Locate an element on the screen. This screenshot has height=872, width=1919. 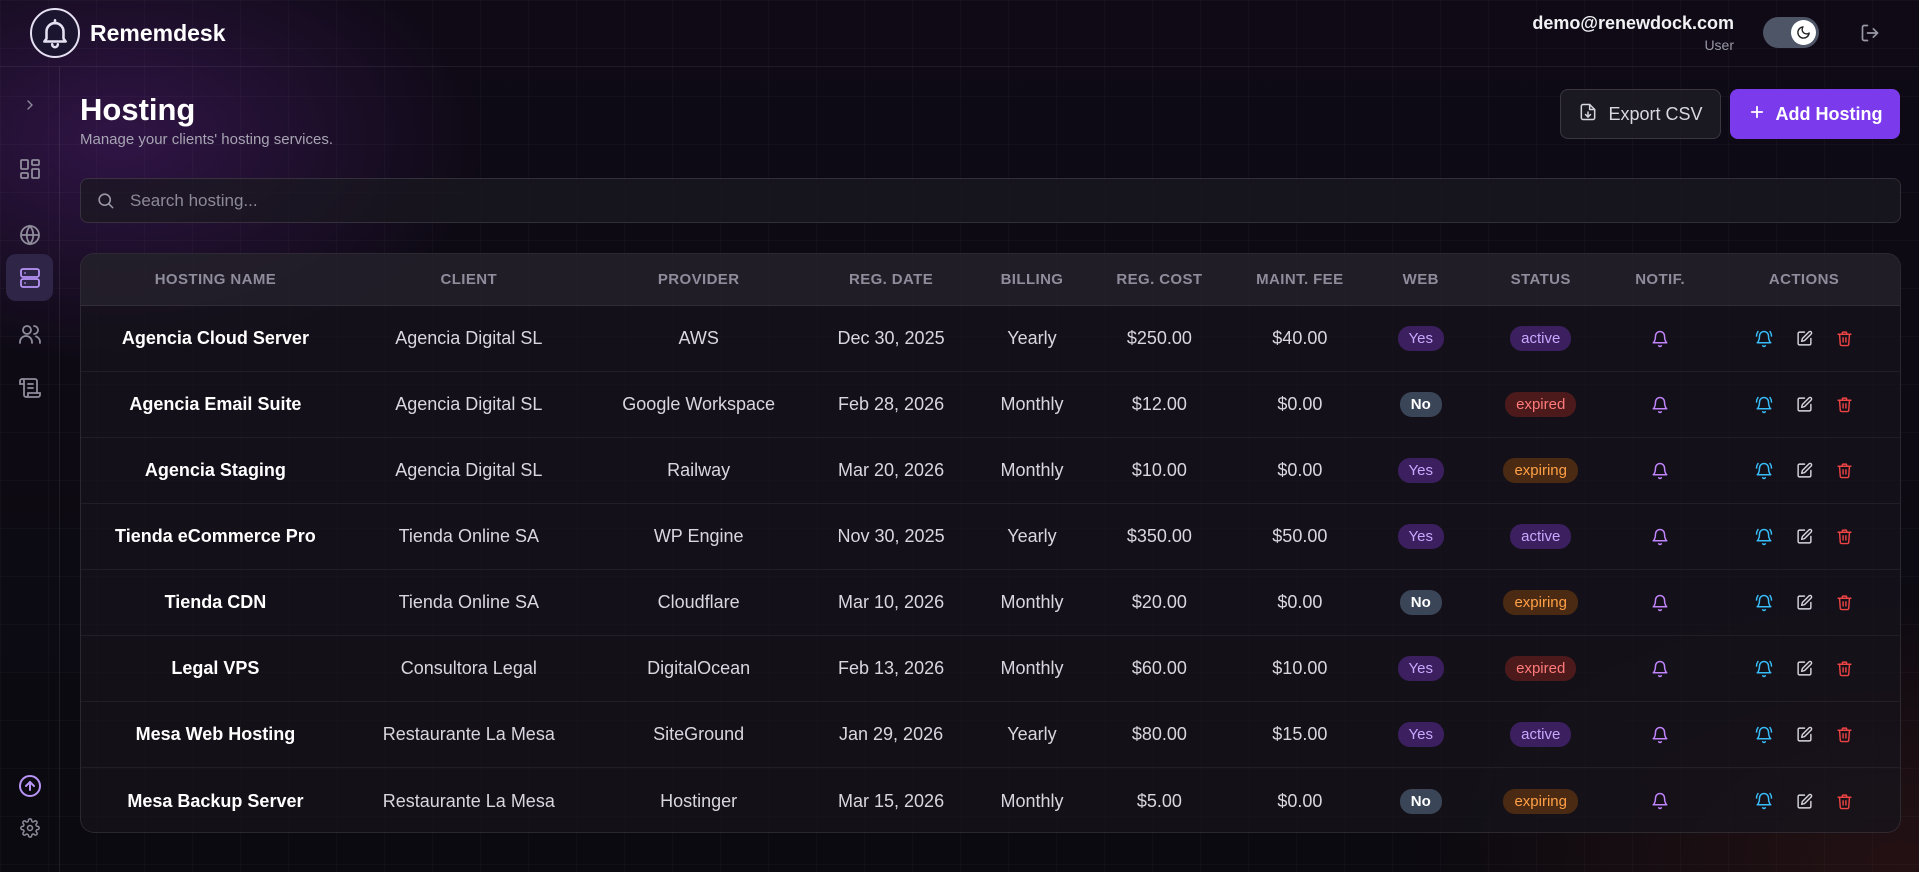
provider-name: WP Engine is located at coordinates (698, 536).